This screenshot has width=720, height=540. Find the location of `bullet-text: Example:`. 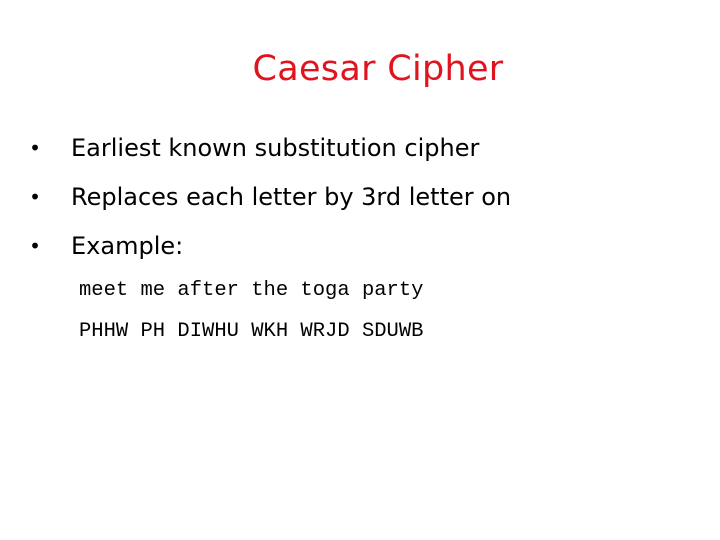

bullet-text: Example: is located at coordinates (127, 246).